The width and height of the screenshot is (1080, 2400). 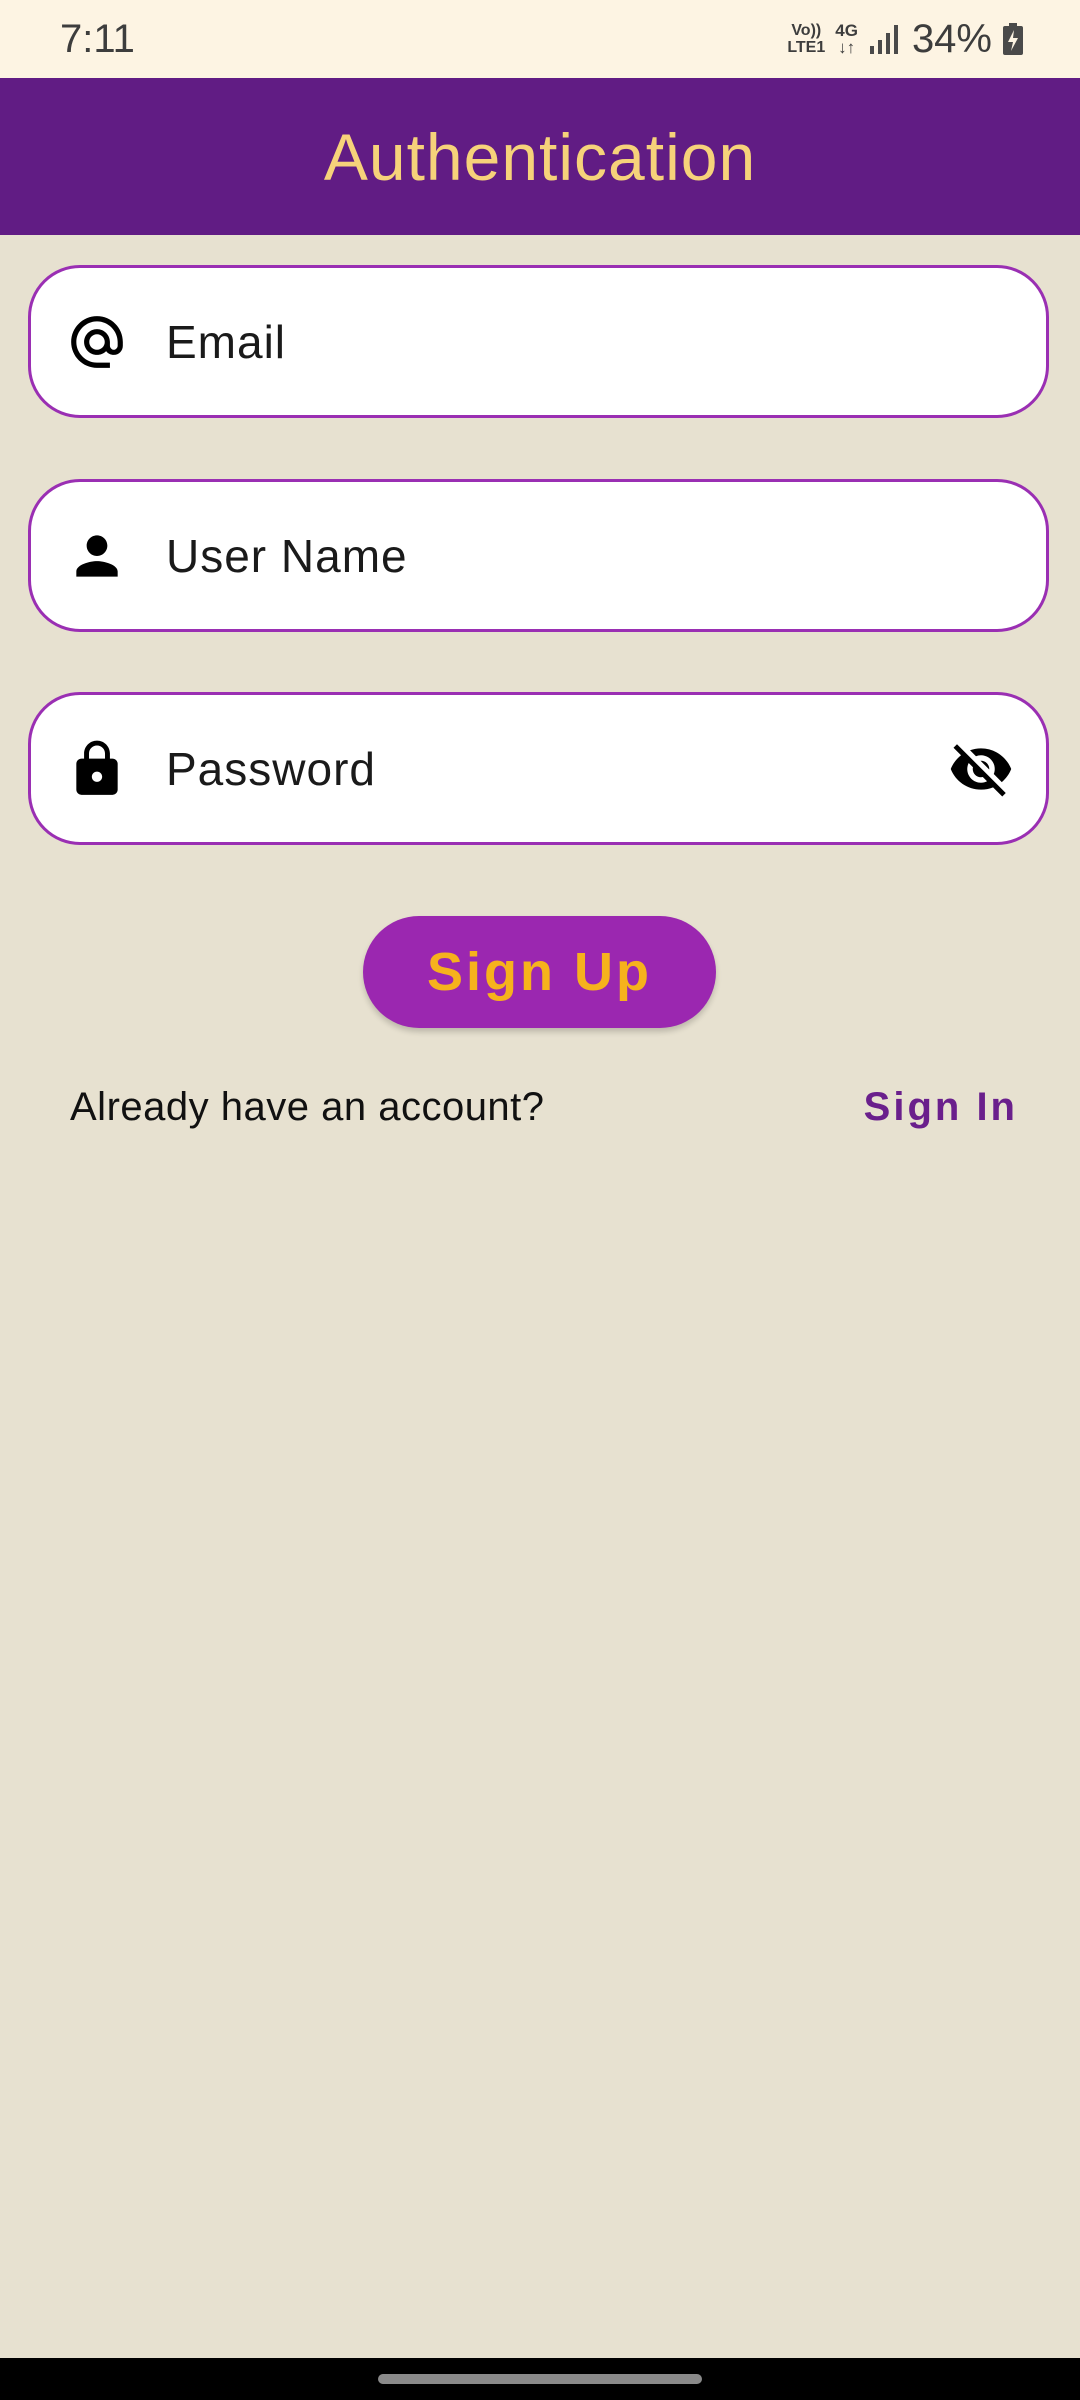 What do you see at coordinates (540, 39) in the screenshot?
I see `status-bar: 7:11 Vo)) LTE1 4G ↓↑ 34%` at bounding box center [540, 39].